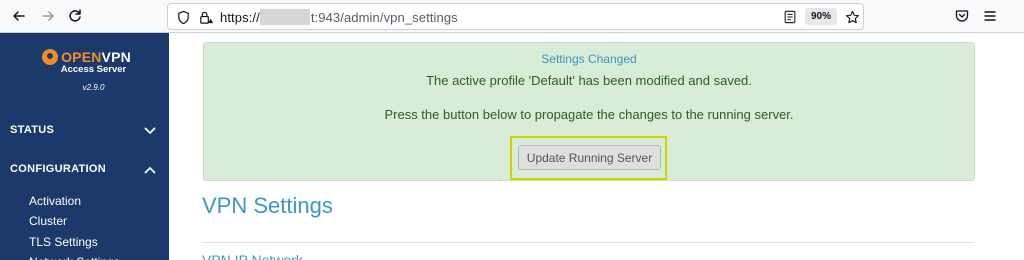  I want to click on arrow-right-icon, so click(48, 16).